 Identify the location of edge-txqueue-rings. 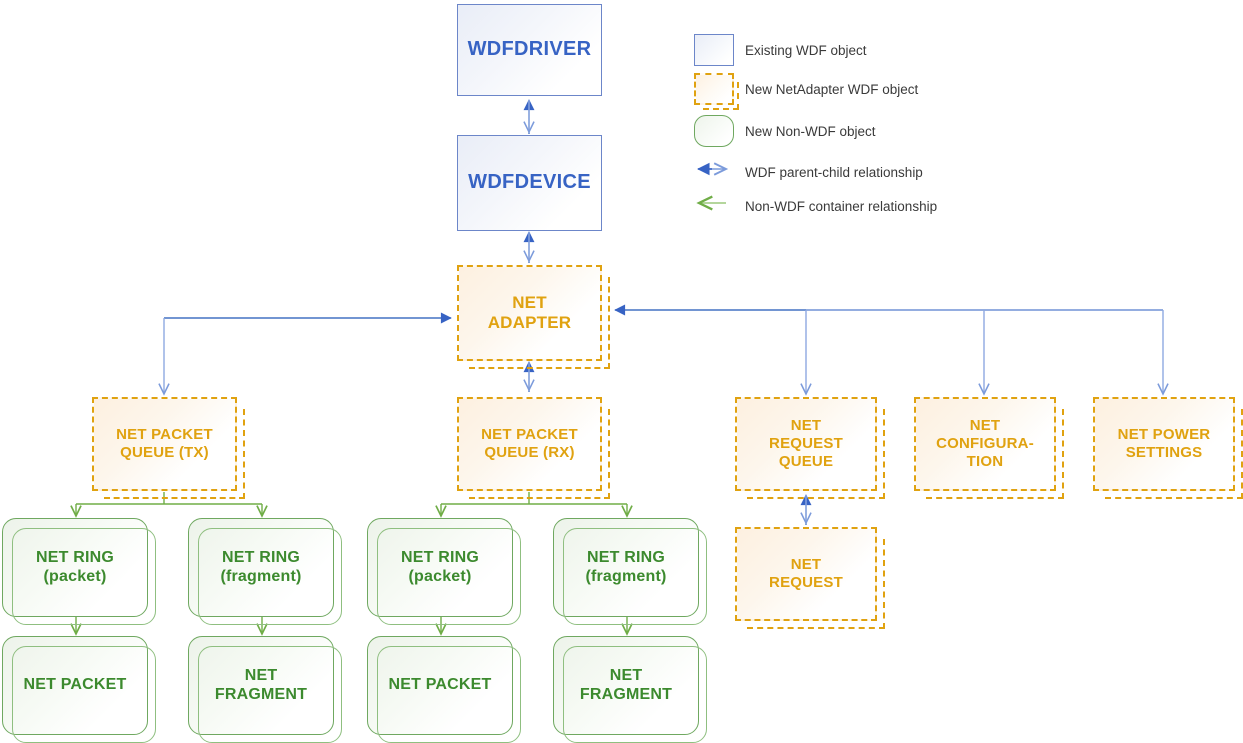
(169, 498).